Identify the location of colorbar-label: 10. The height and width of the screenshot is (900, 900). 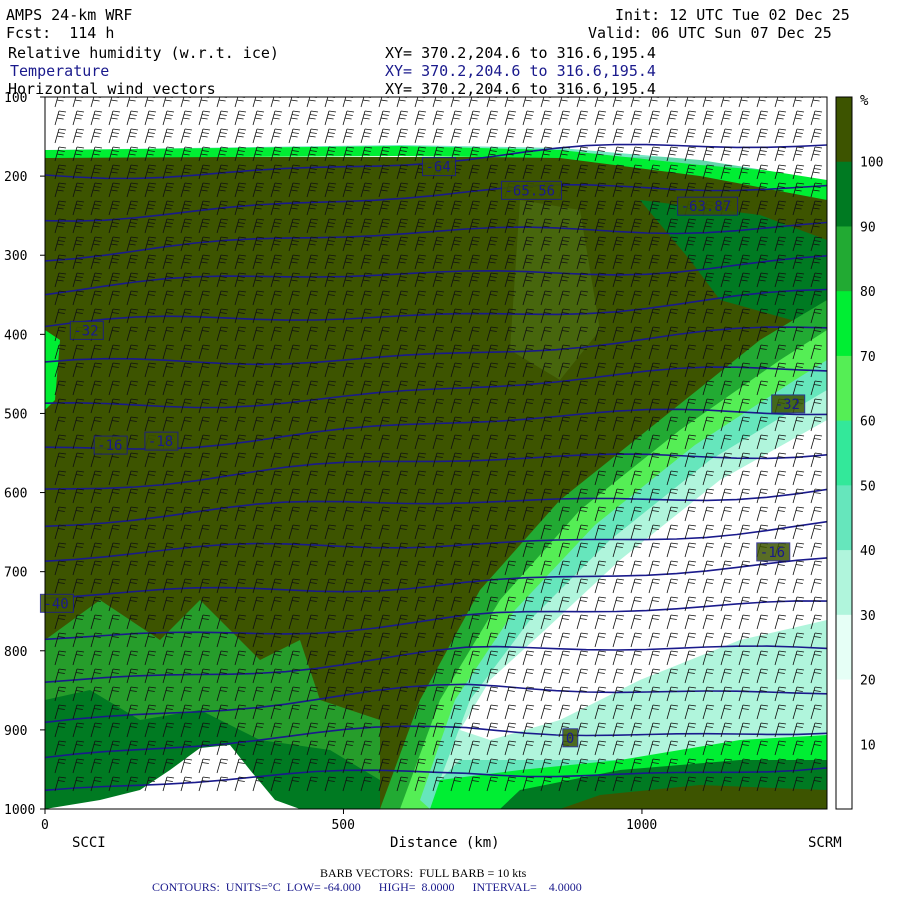
(868, 745).